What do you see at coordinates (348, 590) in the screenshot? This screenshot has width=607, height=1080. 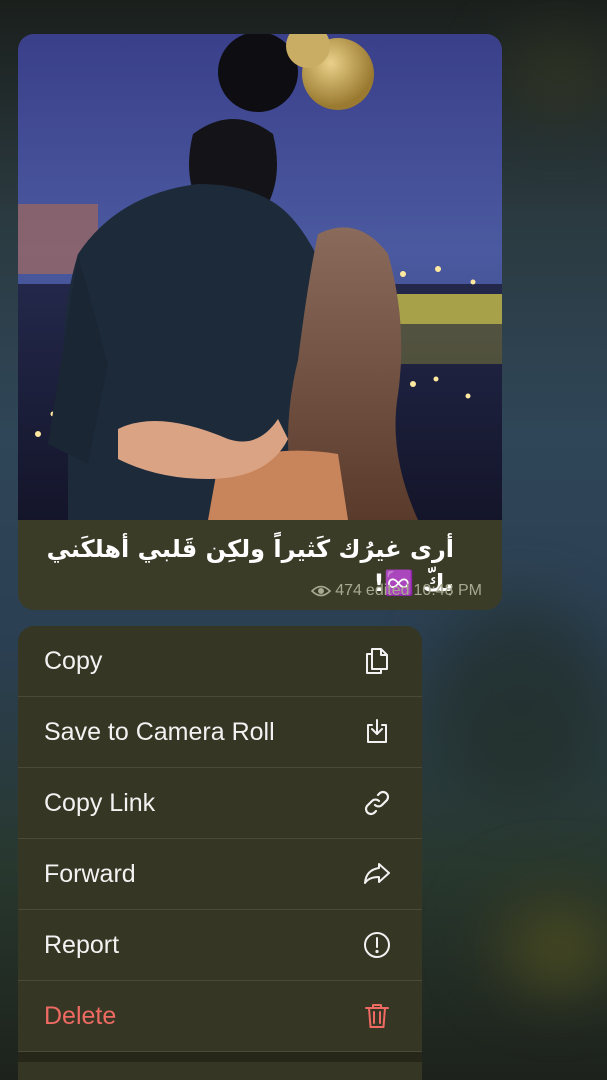 I see `views-count: 474` at bounding box center [348, 590].